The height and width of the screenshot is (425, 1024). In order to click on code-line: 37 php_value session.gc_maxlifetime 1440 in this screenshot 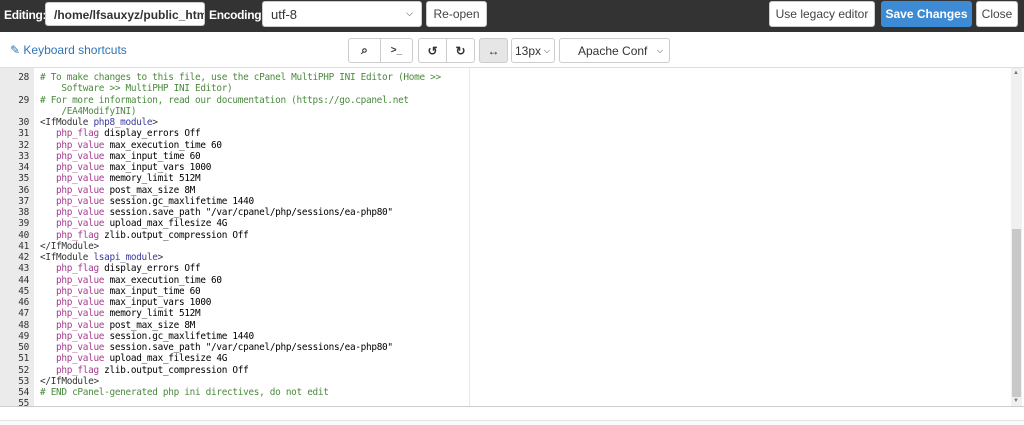, I will do `click(505, 201)`.